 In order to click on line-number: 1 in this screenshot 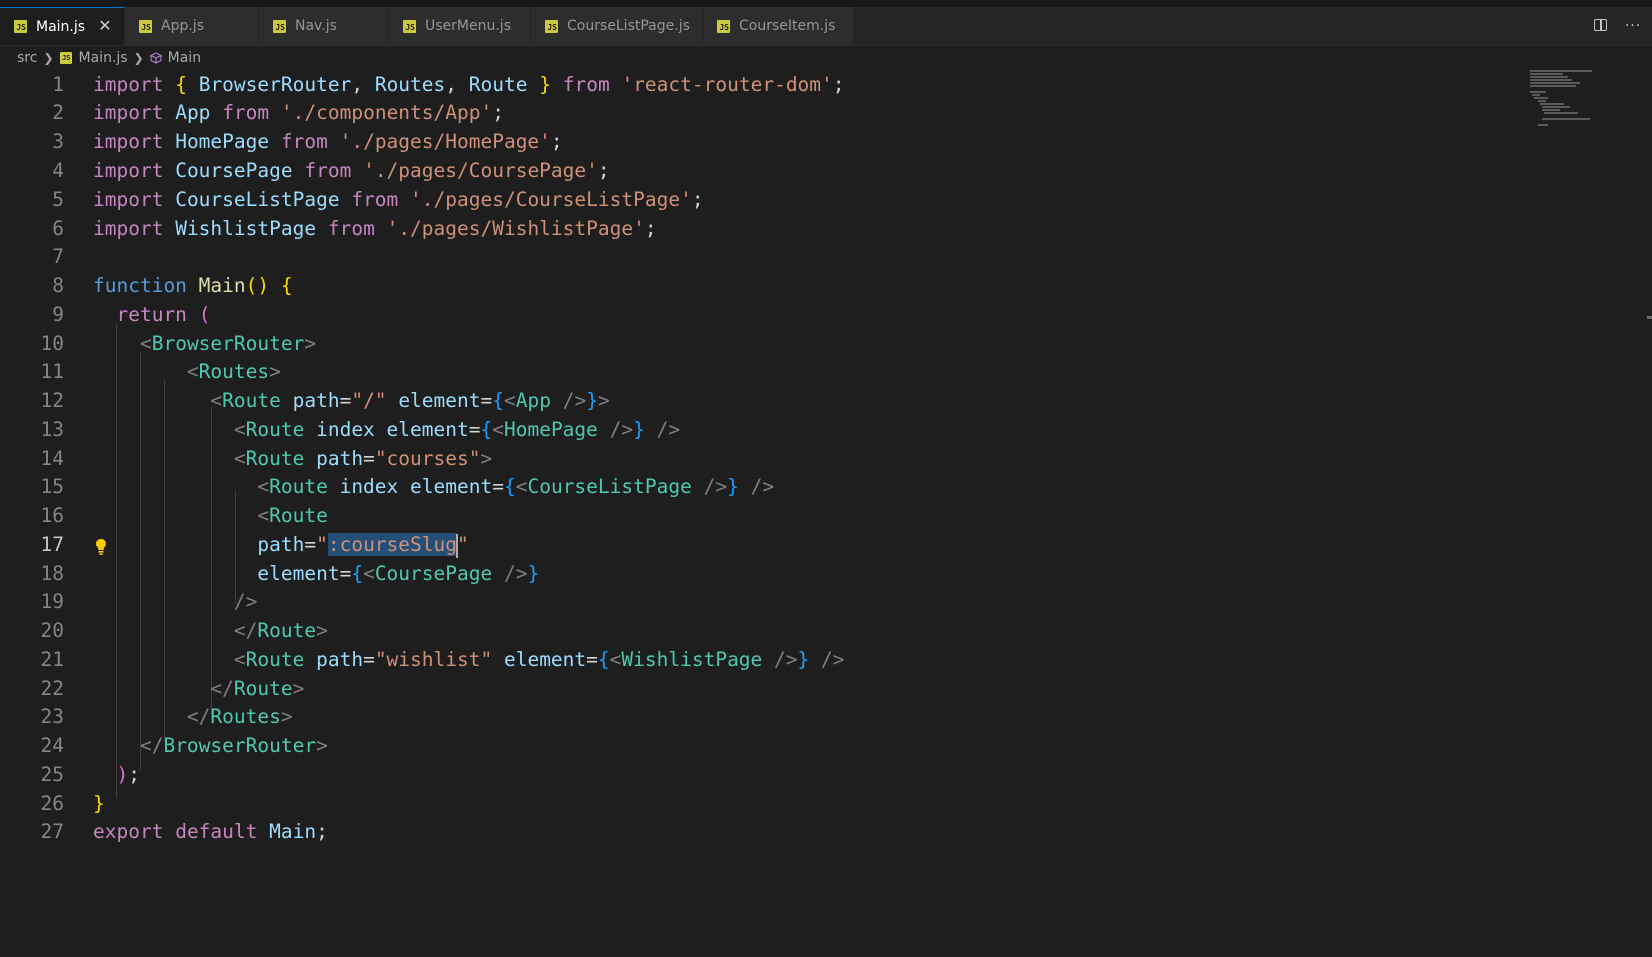, I will do `click(58, 84)`.